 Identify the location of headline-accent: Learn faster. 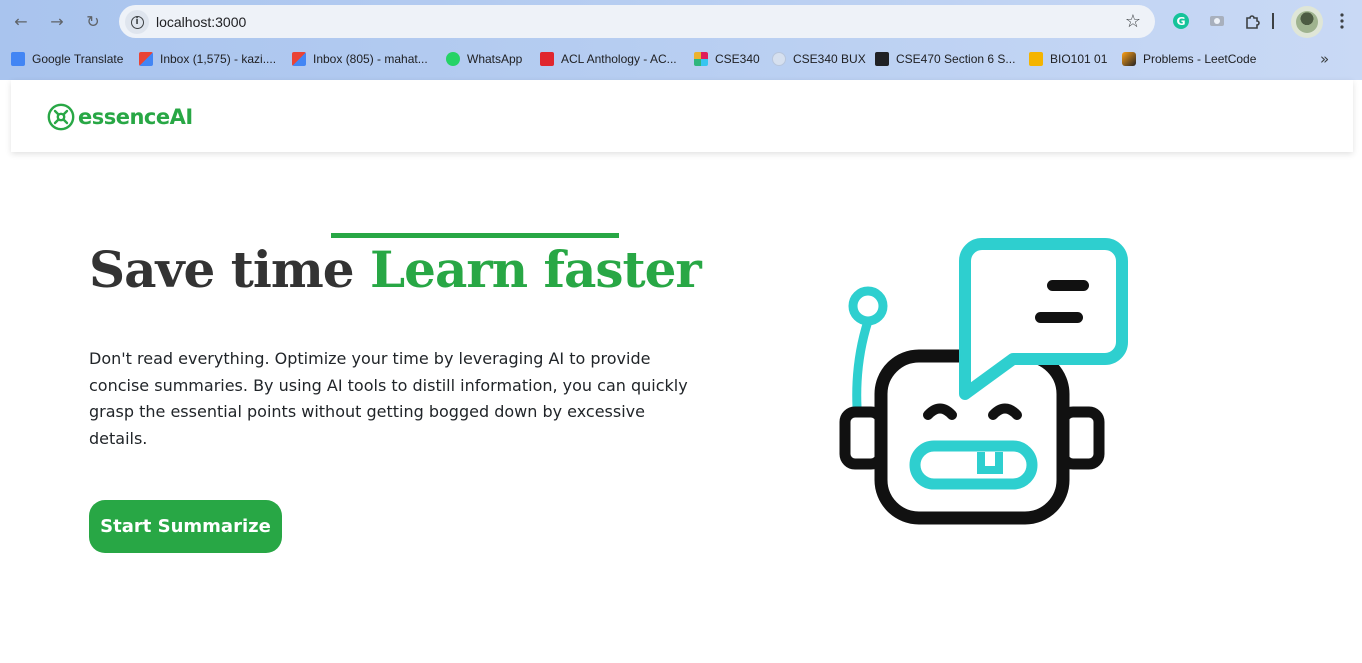
(536, 269).